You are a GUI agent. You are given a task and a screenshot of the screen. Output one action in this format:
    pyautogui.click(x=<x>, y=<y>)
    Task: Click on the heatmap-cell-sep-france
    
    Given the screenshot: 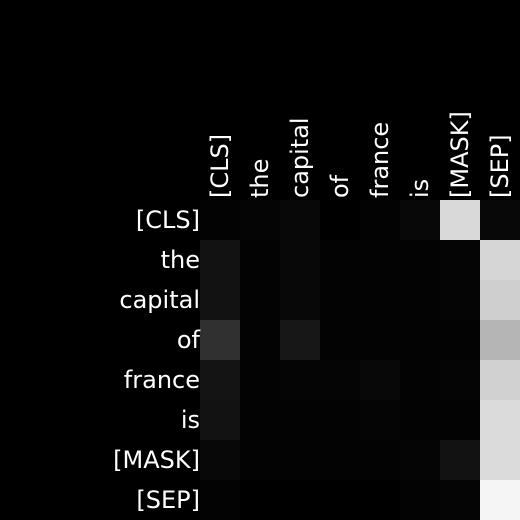 What is the action you would take?
    pyautogui.click(x=380, y=500)
    